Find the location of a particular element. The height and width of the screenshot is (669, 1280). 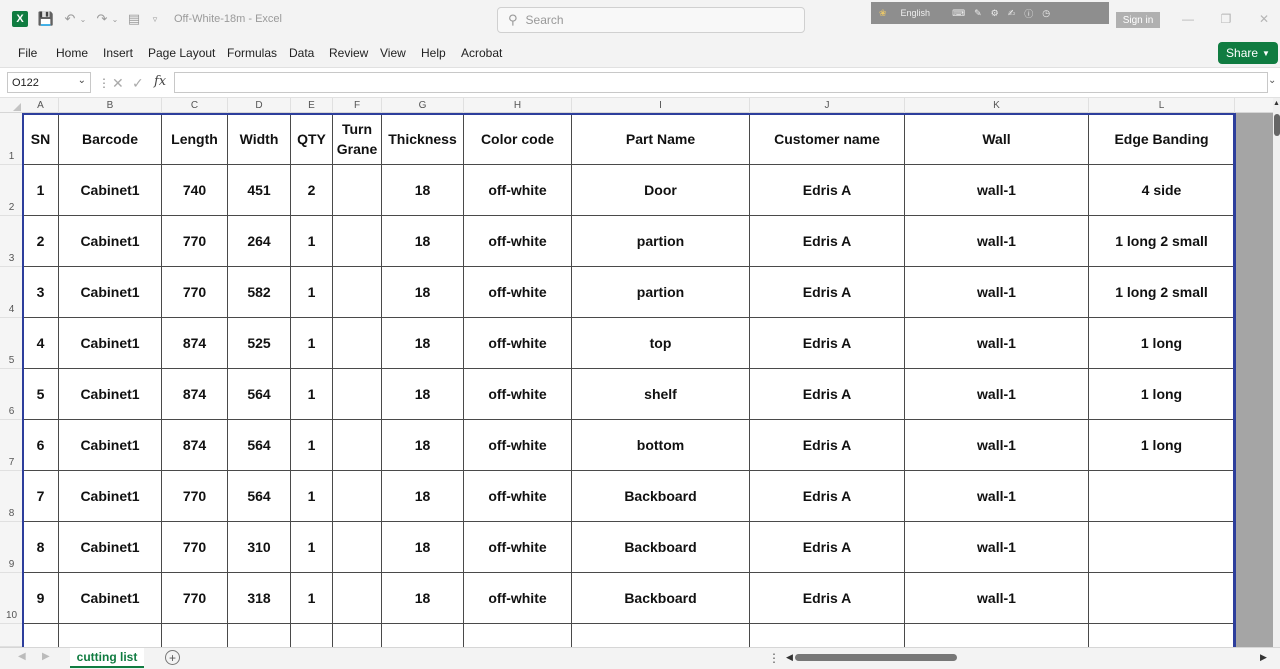

sign-in-button: Sign in is located at coordinates (1138, 20).